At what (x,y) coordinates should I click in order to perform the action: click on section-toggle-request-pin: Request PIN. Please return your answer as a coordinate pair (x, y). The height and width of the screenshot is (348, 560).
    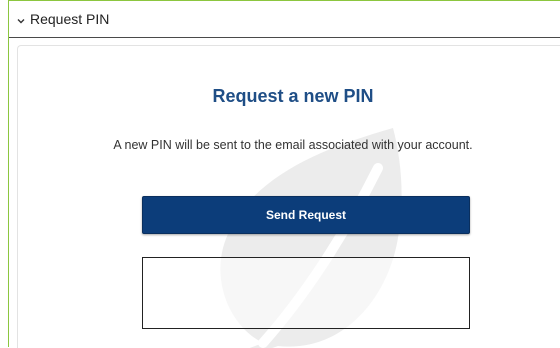
    Looking at the image, I should click on (284, 19).